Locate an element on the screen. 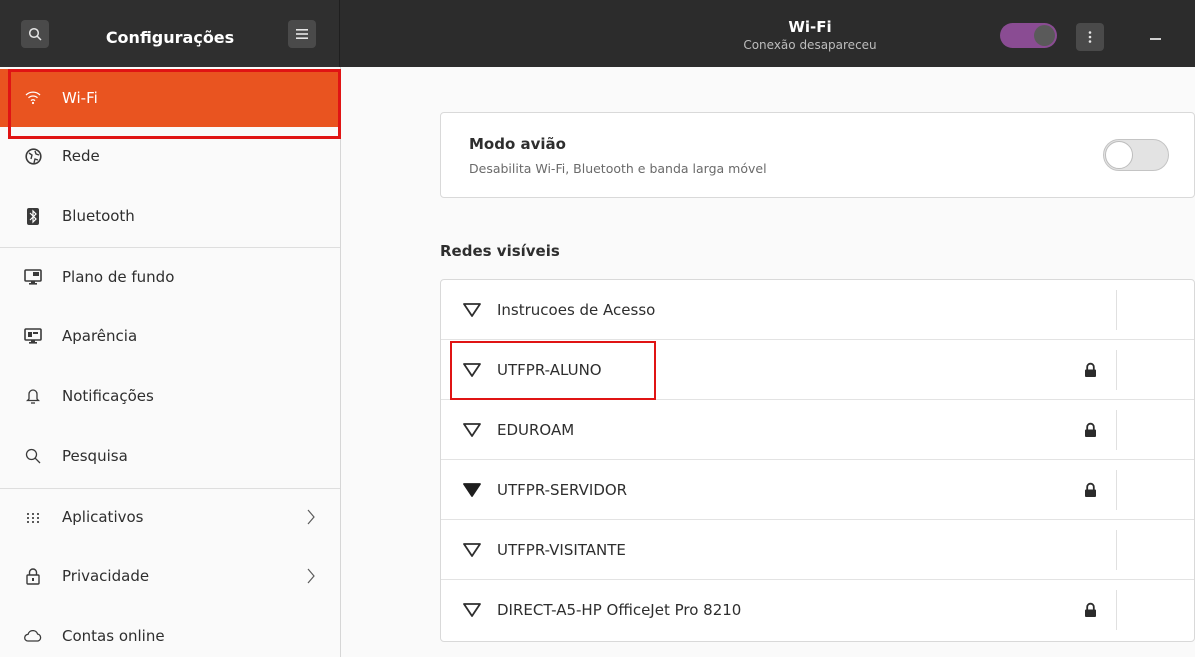 This screenshot has width=1195, height=657. background-icon is located at coordinates (33, 277).